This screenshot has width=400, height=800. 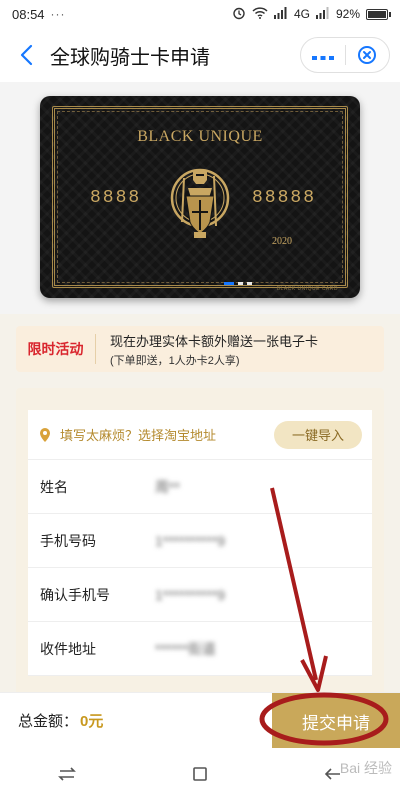 I want to click on taobao-address-row: 填写太麻烦？选择淘宝地址 一键导入, so click(x=200, y=435).